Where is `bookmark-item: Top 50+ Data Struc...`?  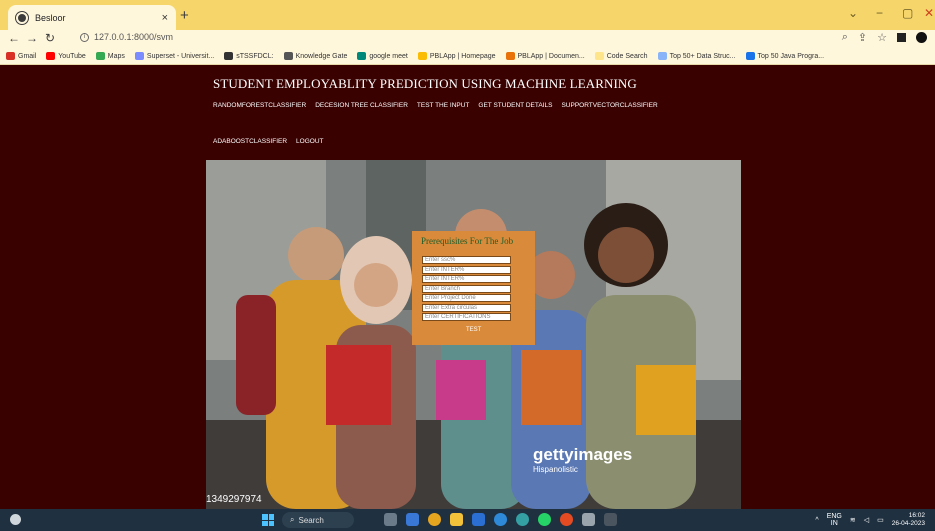
bookmark-item: Top 50+ Data Struc... is located at coordinates (696, 56).